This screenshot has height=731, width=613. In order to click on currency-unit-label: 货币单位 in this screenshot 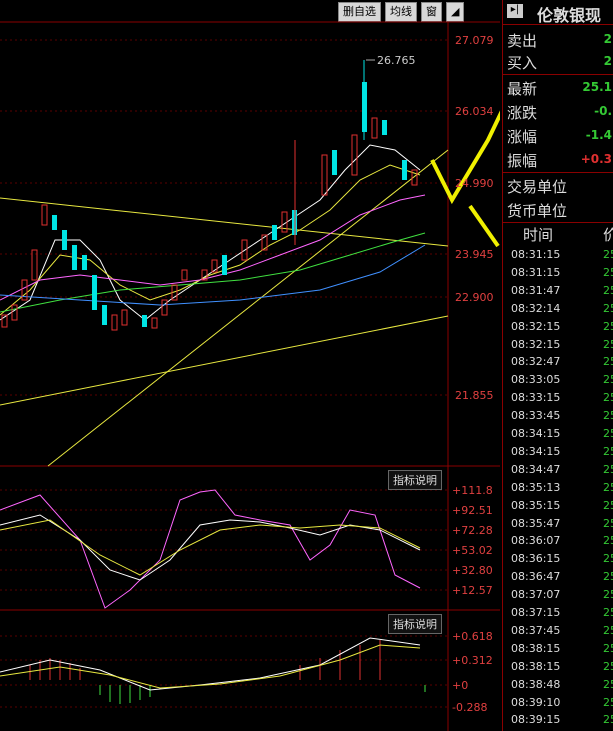, I will do `click(537, 211)`.